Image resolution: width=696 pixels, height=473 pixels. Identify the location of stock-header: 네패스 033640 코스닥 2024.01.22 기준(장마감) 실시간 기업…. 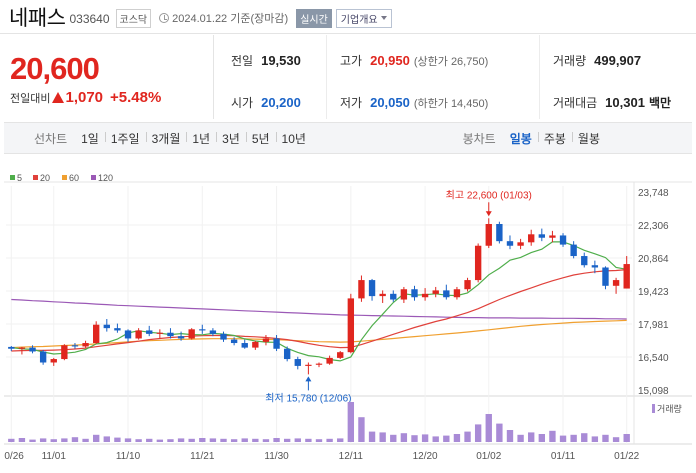
(348, 17).